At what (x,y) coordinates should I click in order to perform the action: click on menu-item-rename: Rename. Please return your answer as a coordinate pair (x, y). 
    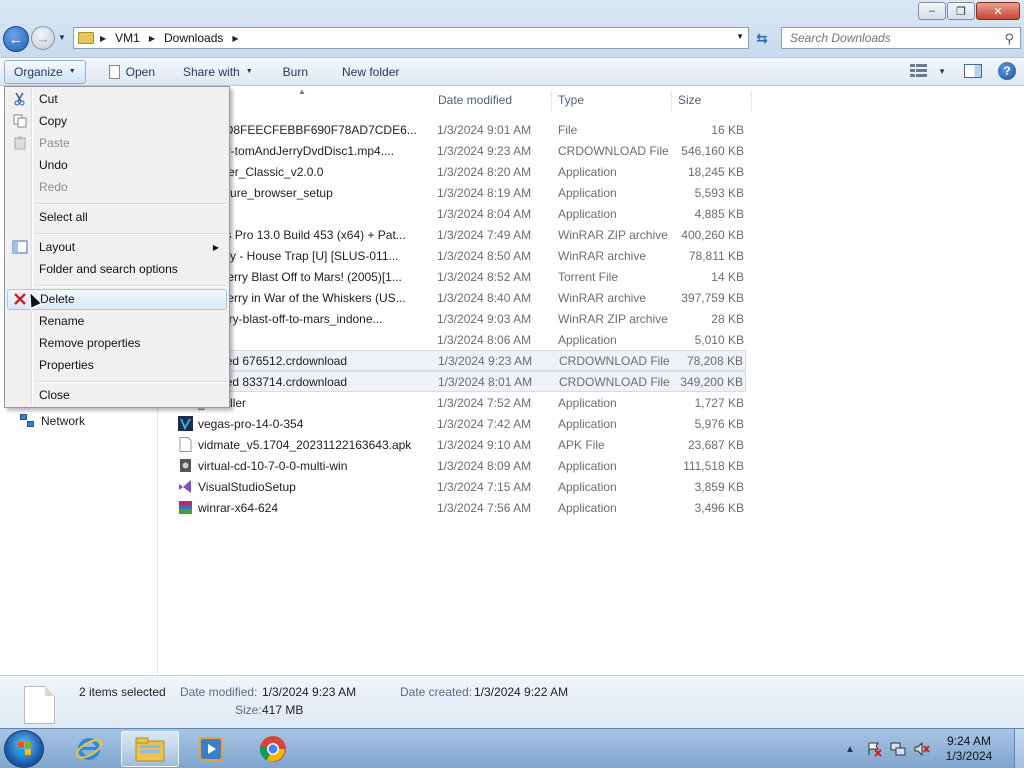
    Looking at the image, I should click on (117, 321).